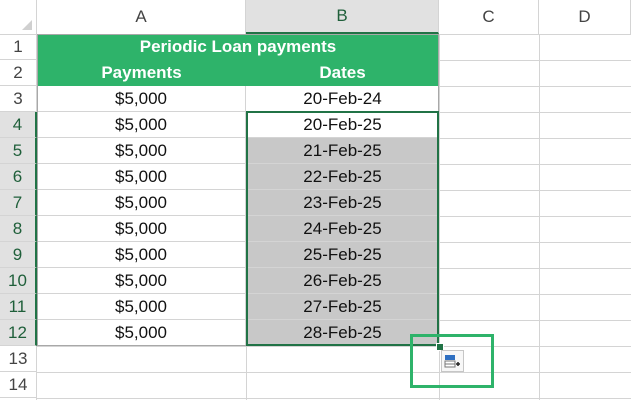  What do you see at coordinates (342, 229) in the screenshot?
I see `date-cell: 24-Feb-25` at bounding box center [342, 229].